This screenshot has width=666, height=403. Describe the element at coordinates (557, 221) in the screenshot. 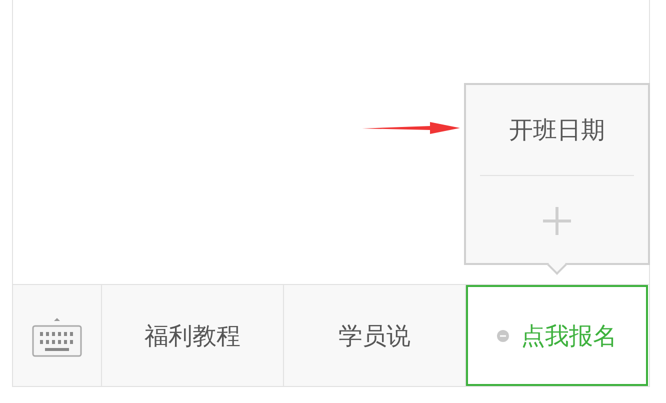

I see `plus-icon` at that location.